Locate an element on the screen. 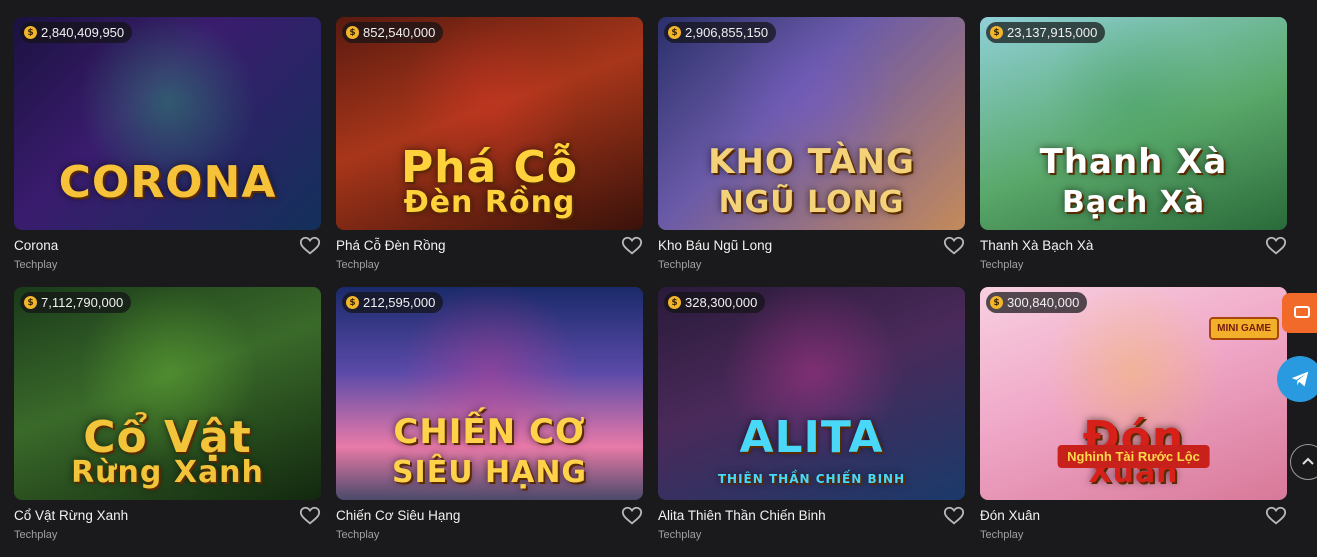 The image size is (1317, 557). game-logo-line2: SIÊU HẠNG is located at coordinates (489, 472).